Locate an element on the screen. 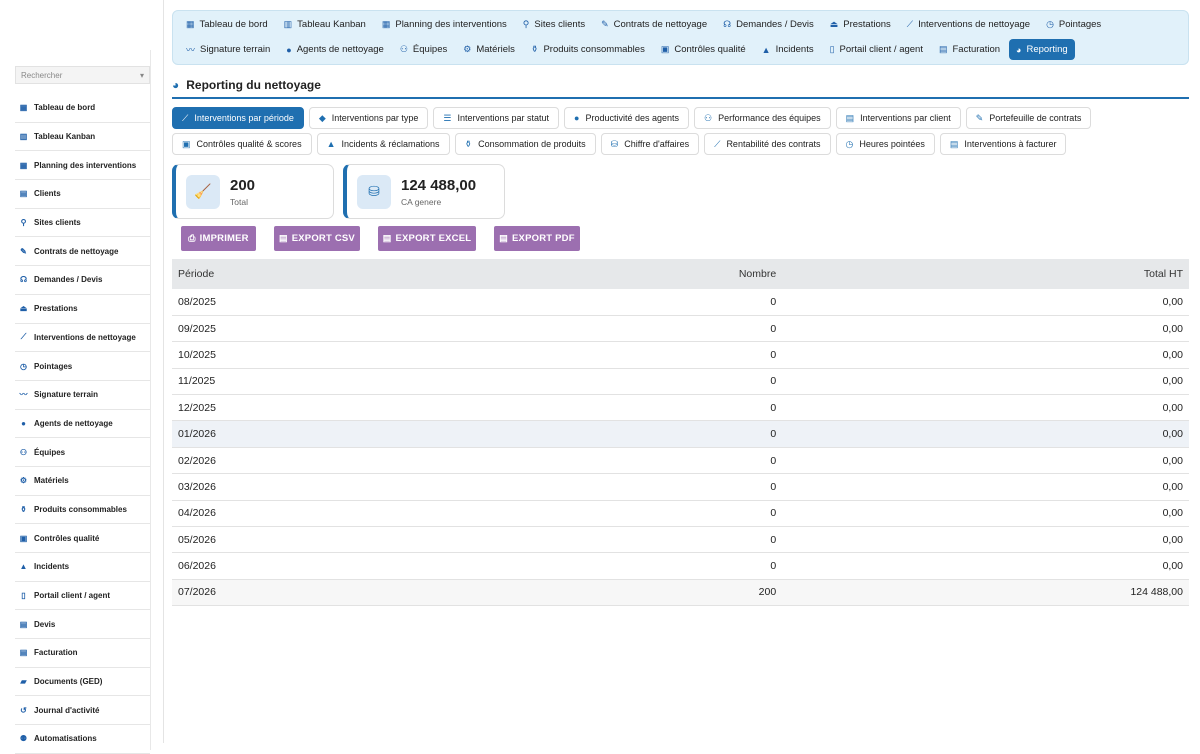  search-input: Rechercher ▾ is located at coordinates (82, 75).